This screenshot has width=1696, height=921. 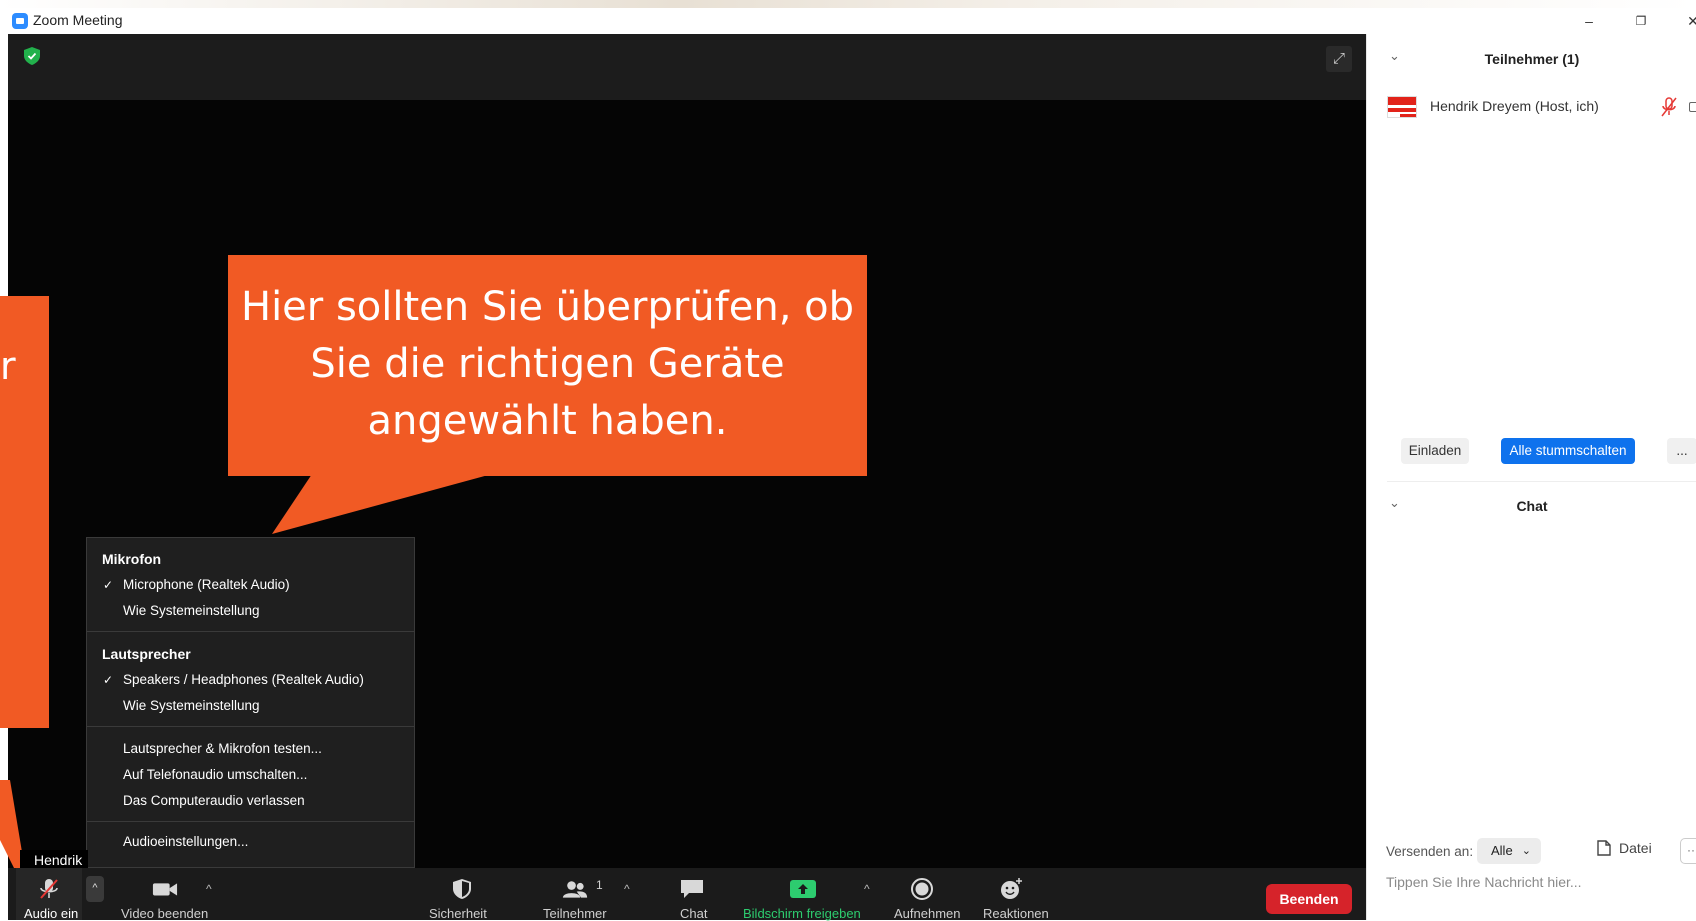 What do you see at coordinates (132, 559) in the screenshot?
I see `mic-section-header: Mikrofon` at bounding box center [132, 559].